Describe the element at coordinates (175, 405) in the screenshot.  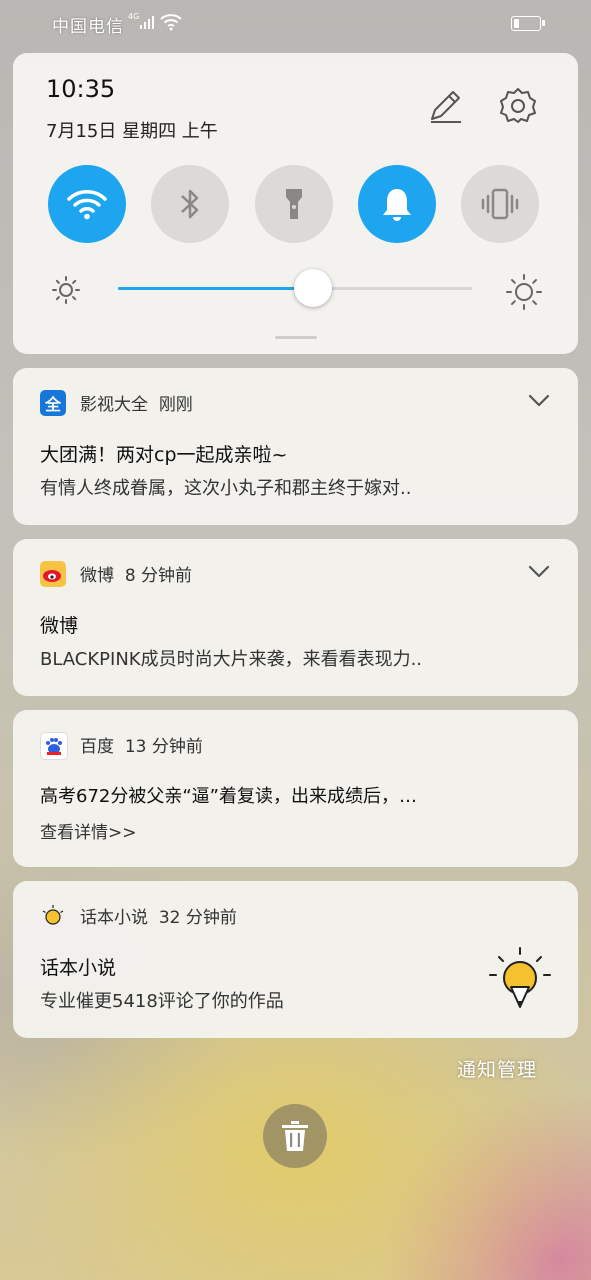
I see `notification-time: 刚刚` at that location.